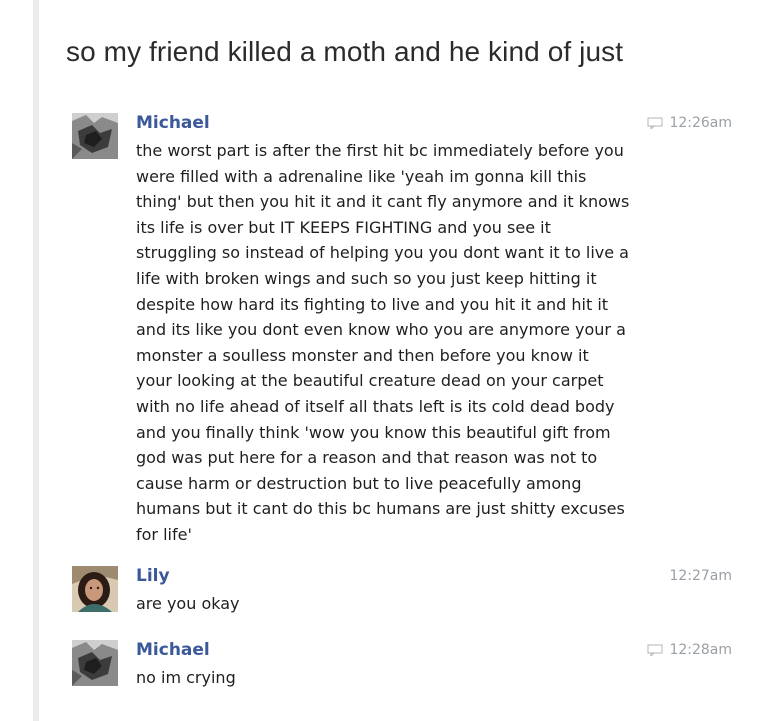  I want to click on chat-message: Michael 12:28am no im crying, so click(402, 670).